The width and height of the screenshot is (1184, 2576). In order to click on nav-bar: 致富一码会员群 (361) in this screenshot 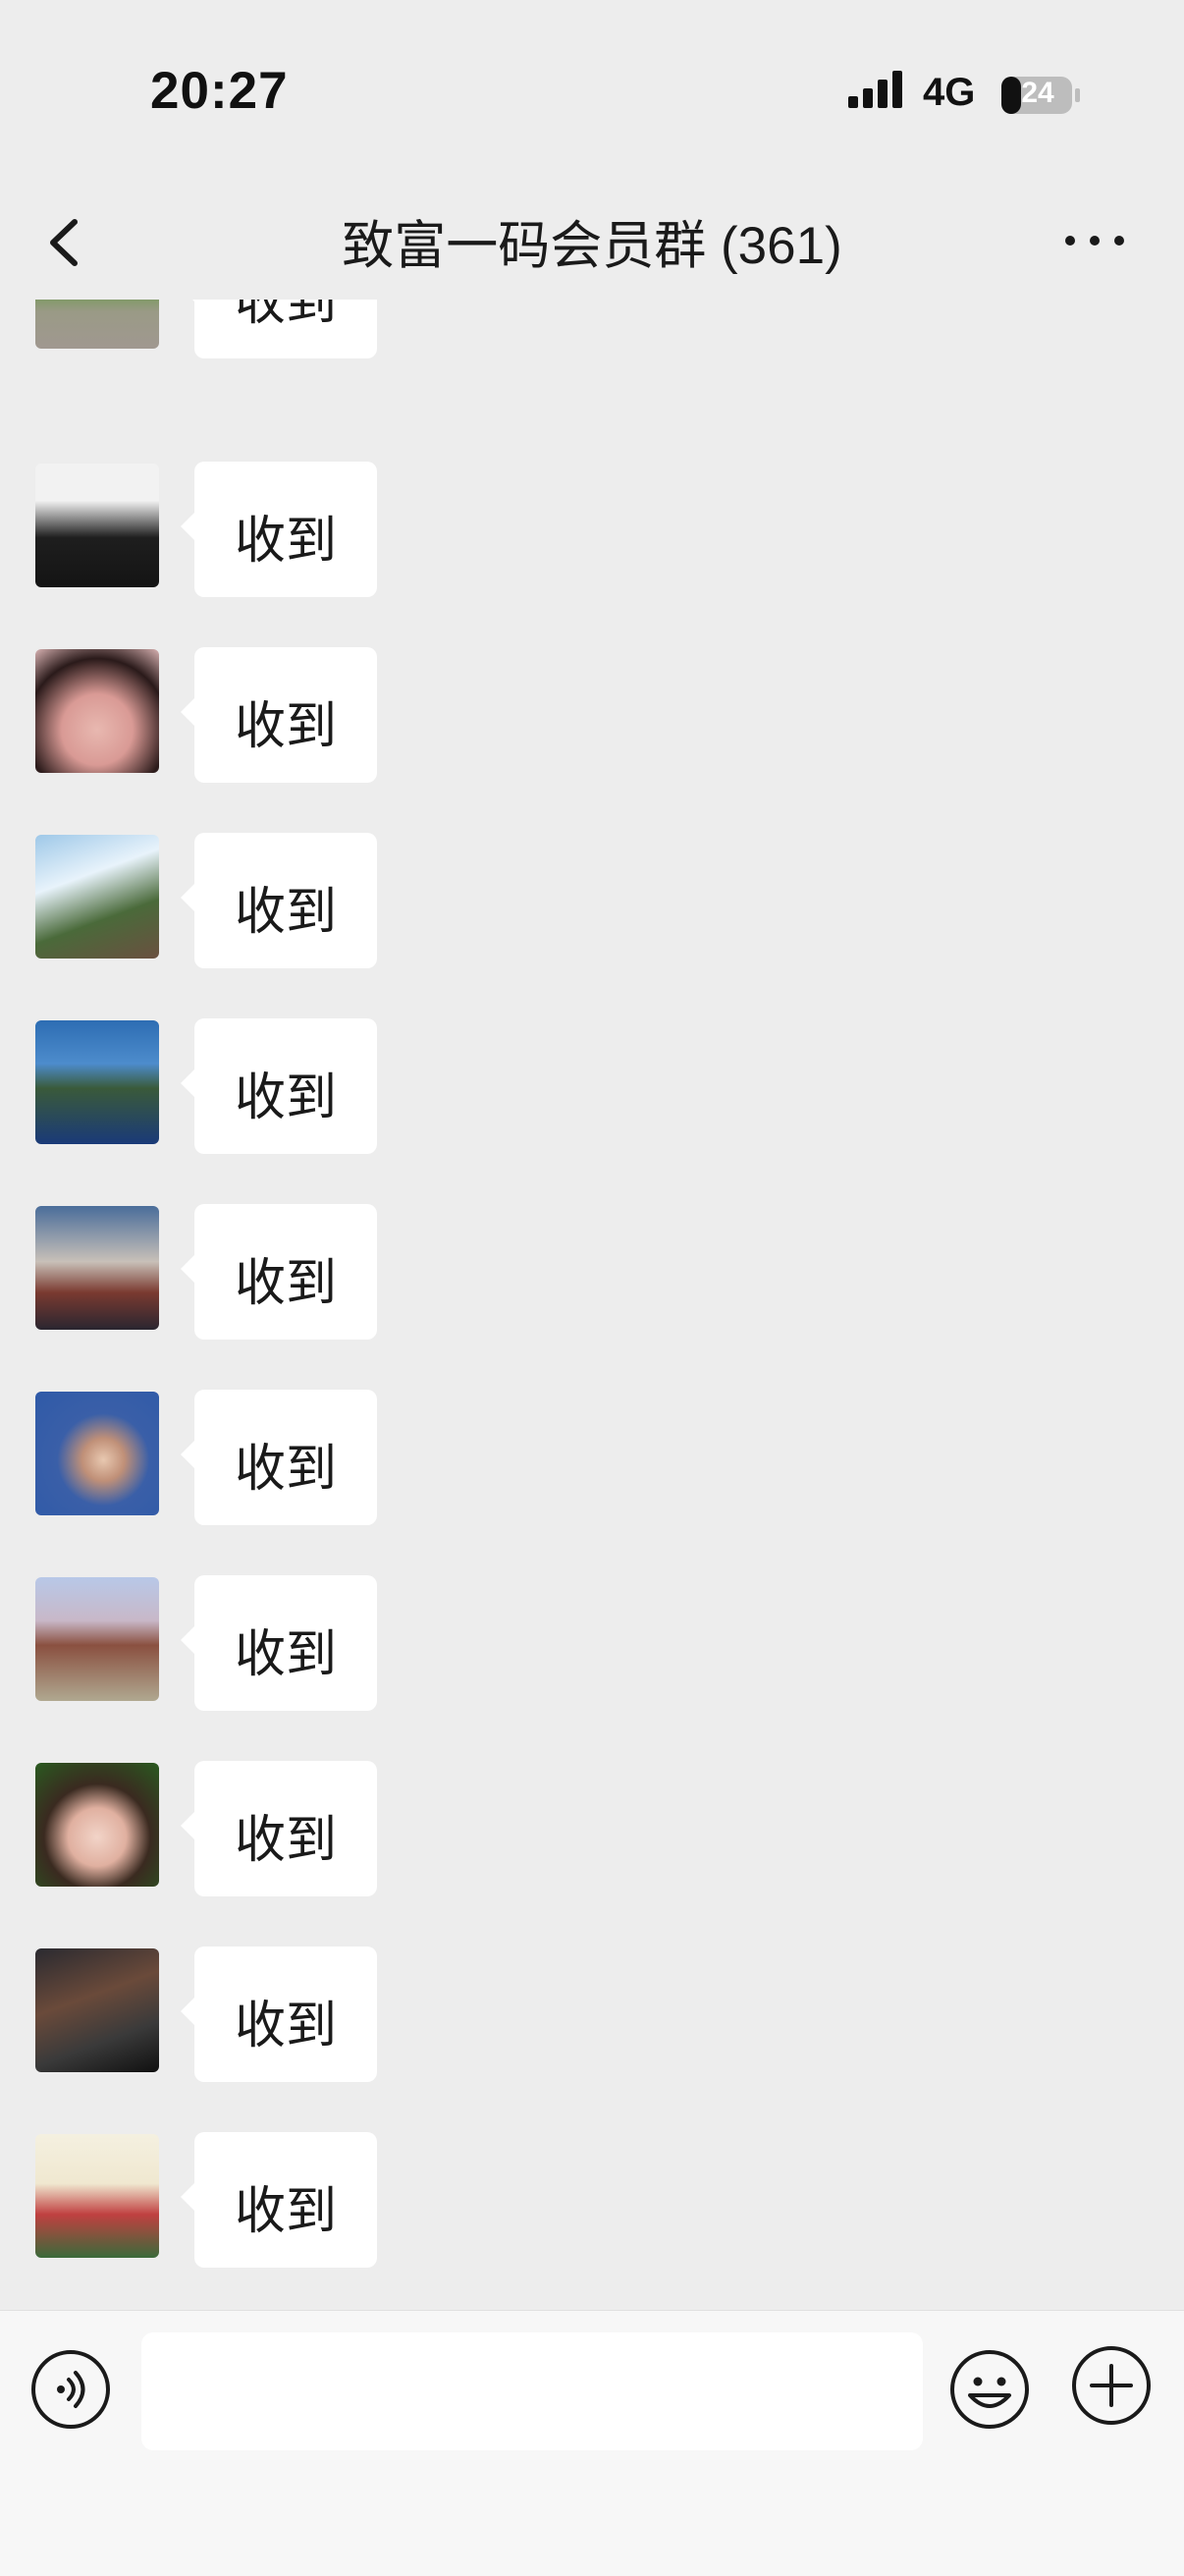, I will do `click(592, 244)`.